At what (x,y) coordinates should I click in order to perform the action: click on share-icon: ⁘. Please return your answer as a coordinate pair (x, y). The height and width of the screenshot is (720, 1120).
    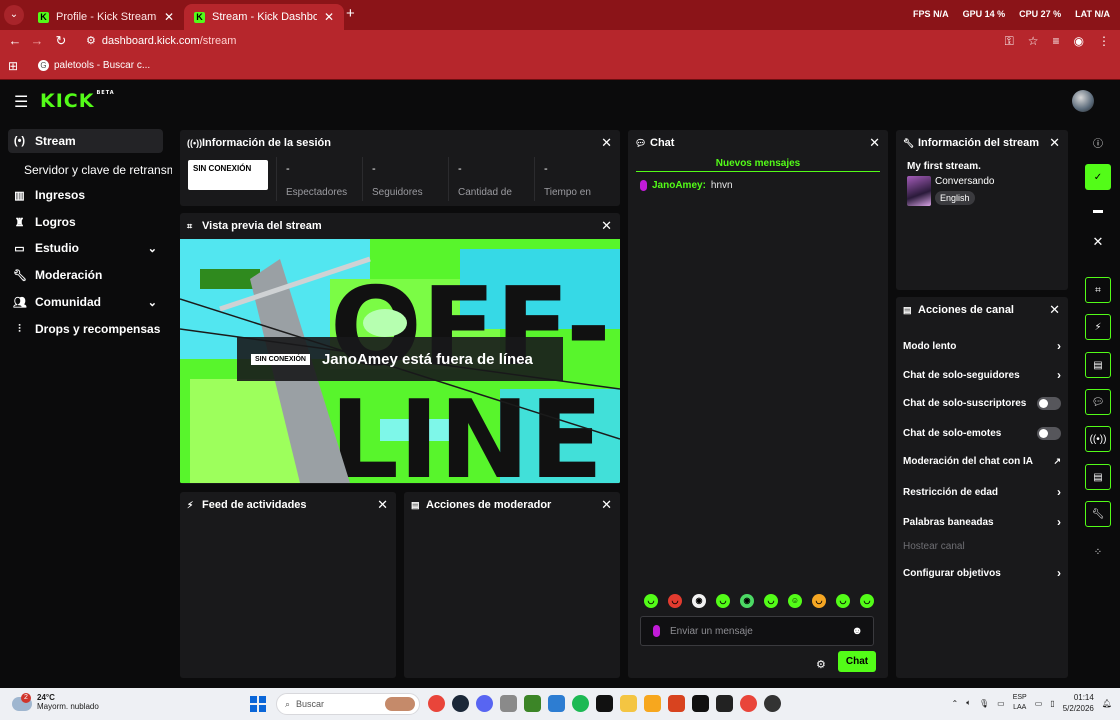
    Looking at the image, I should click on (1098, 552).